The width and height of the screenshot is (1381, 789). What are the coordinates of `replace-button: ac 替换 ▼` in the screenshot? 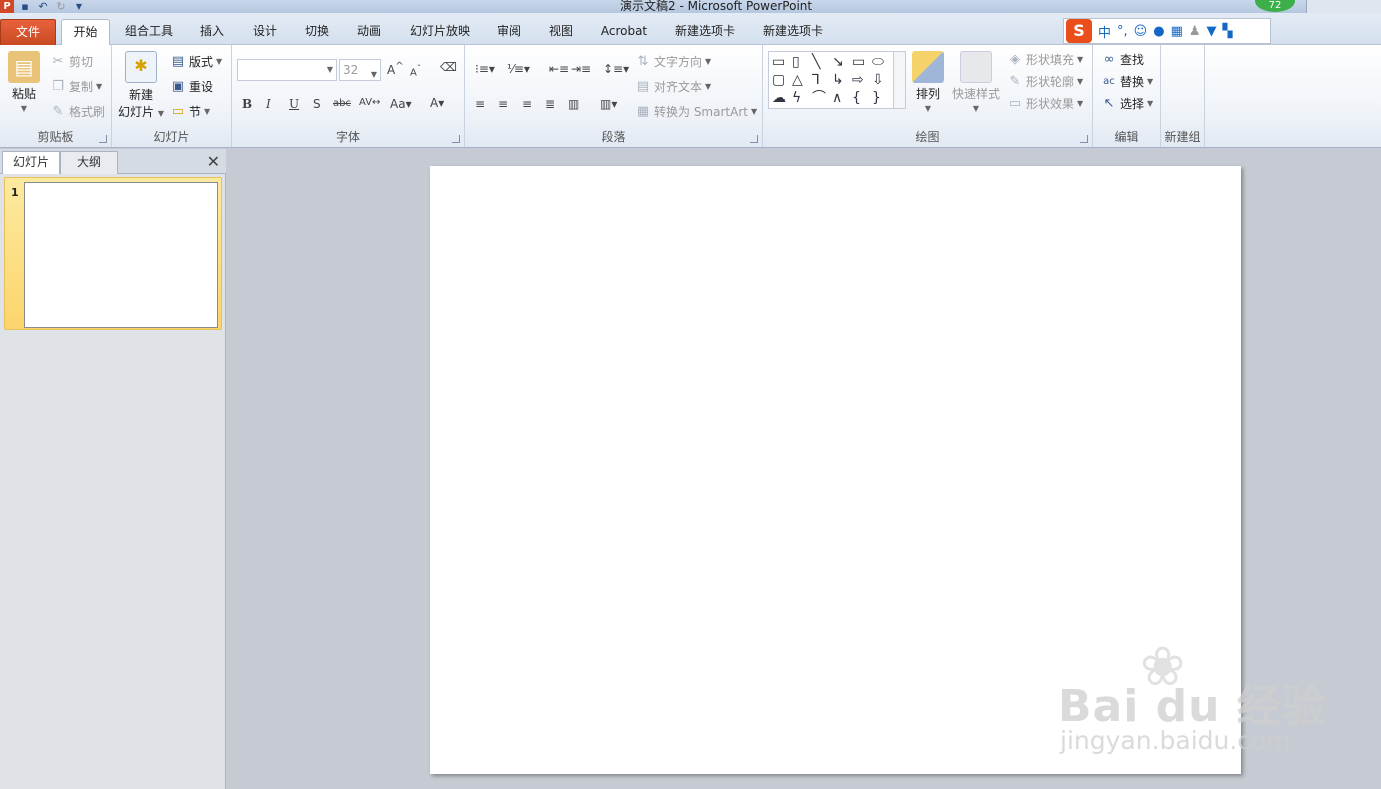 It's located at (1127, 81).